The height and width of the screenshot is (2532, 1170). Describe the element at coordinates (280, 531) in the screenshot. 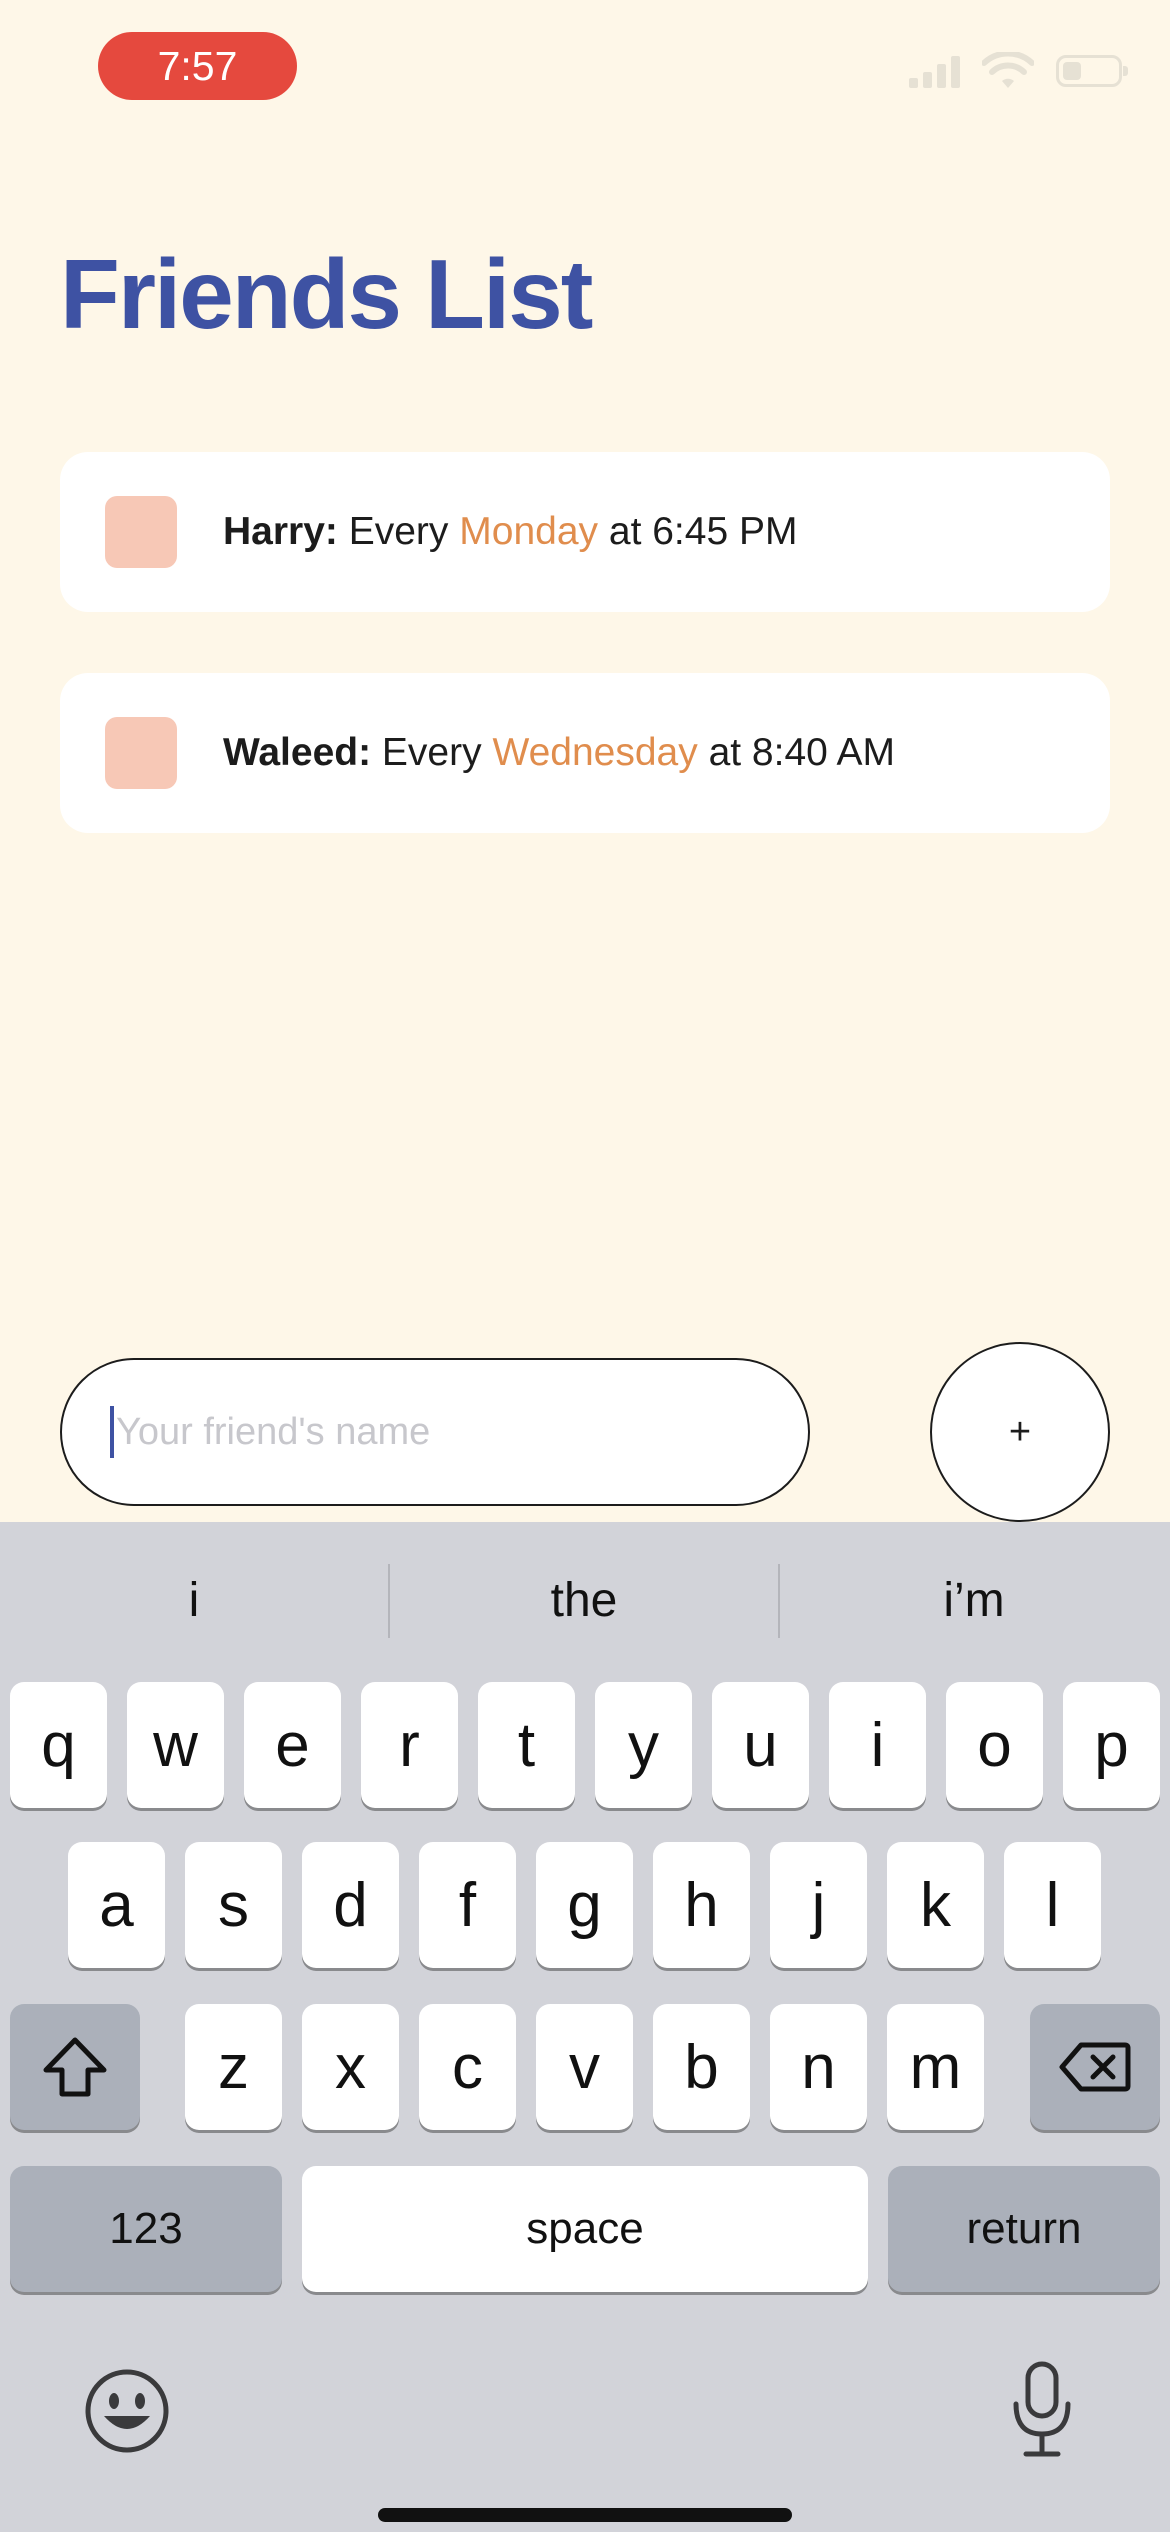

I see `friend-name: Harry:` at that location.